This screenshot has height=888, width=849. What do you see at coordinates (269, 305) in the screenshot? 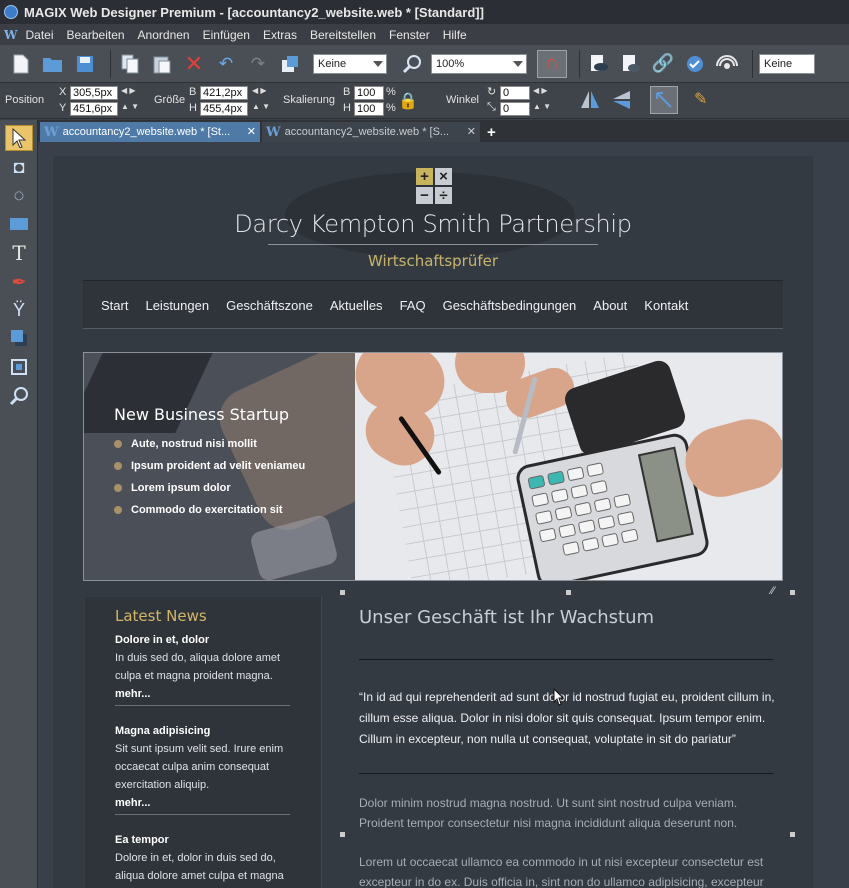
I see `nav-geschaeftszone: Geschäftszone` at bounding box center [269, 305].